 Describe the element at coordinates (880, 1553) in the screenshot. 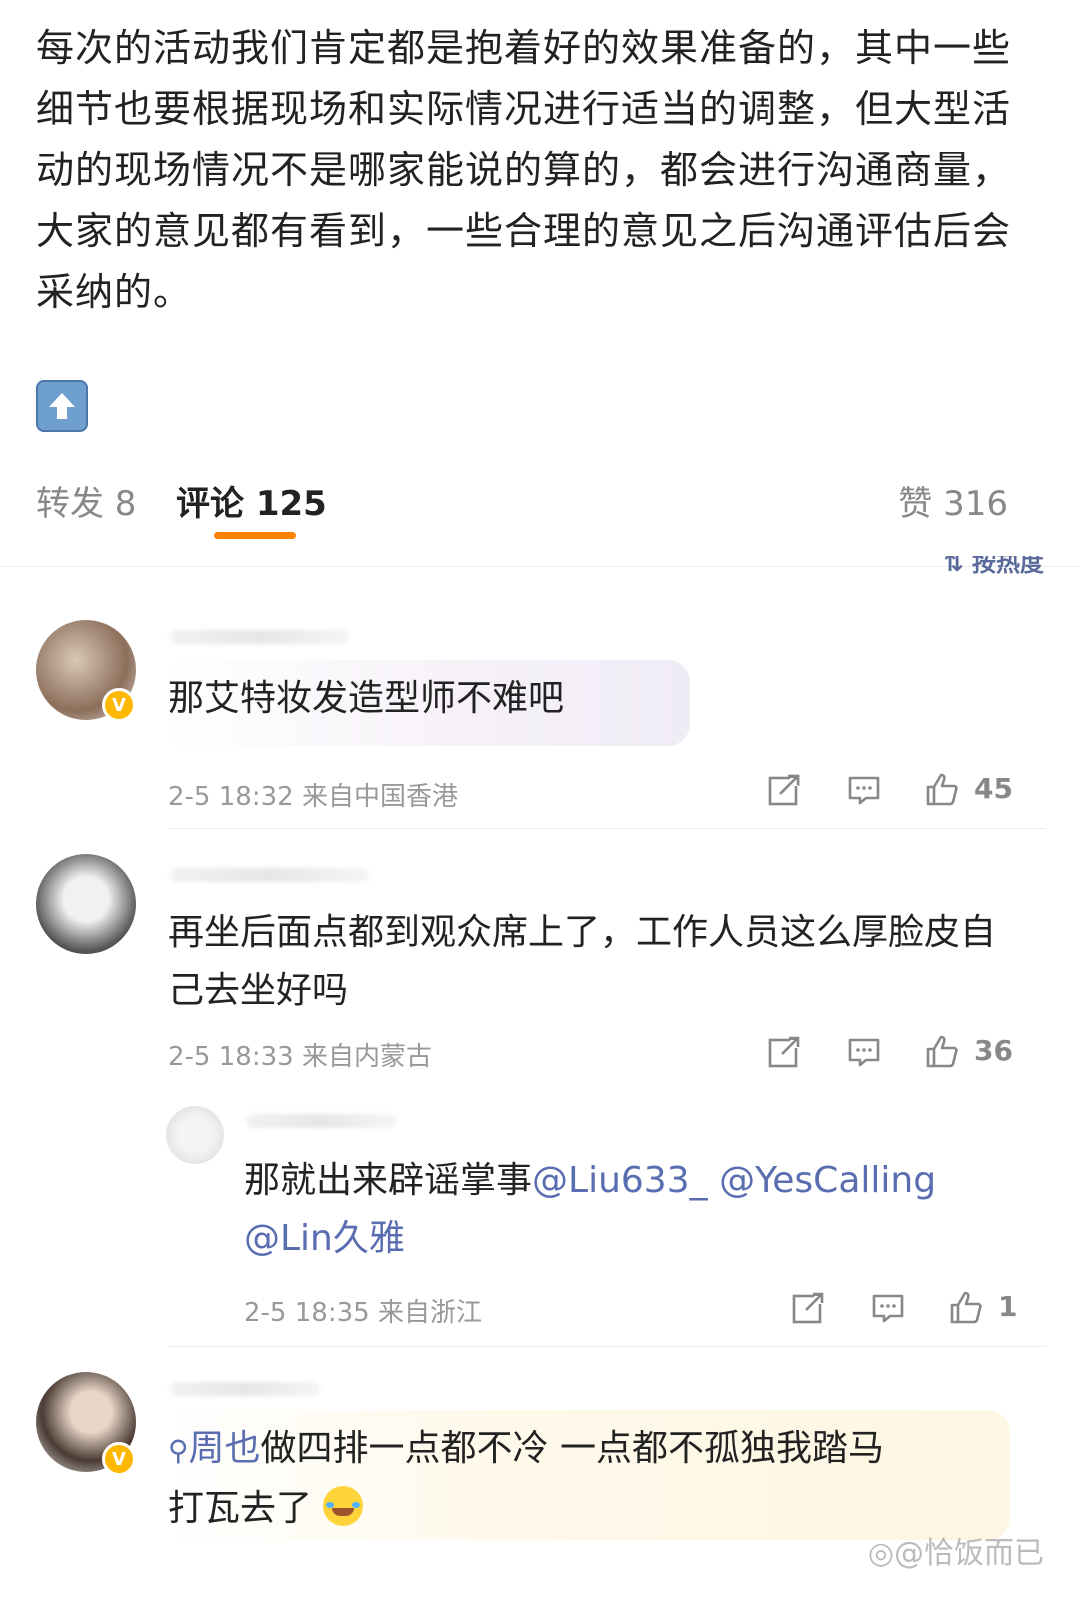

I see `weibo-logo-icon: ◎` at that location.